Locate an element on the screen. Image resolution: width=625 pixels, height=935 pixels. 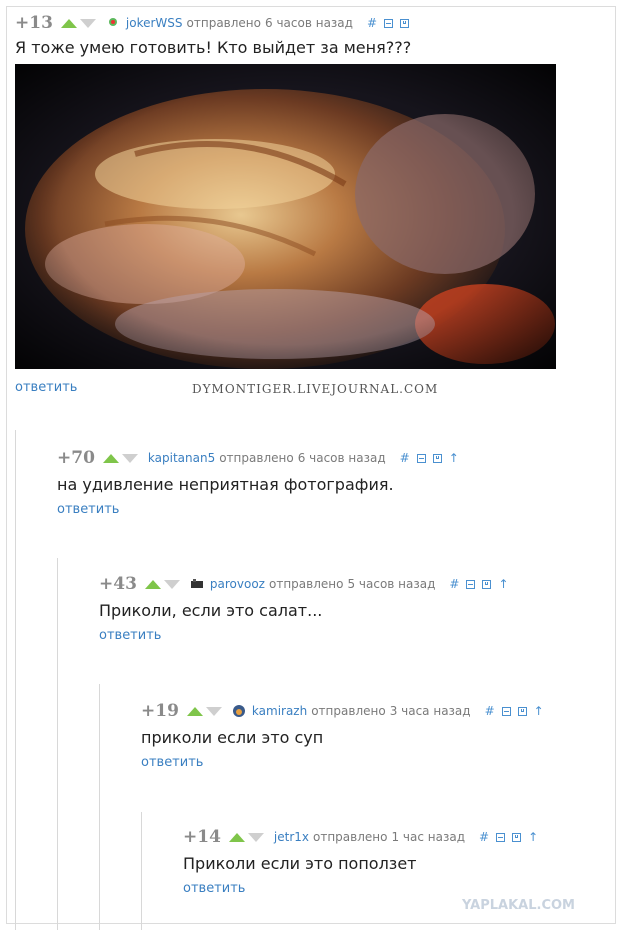
username-link: jetr1x is located at coordinates (291, 837).